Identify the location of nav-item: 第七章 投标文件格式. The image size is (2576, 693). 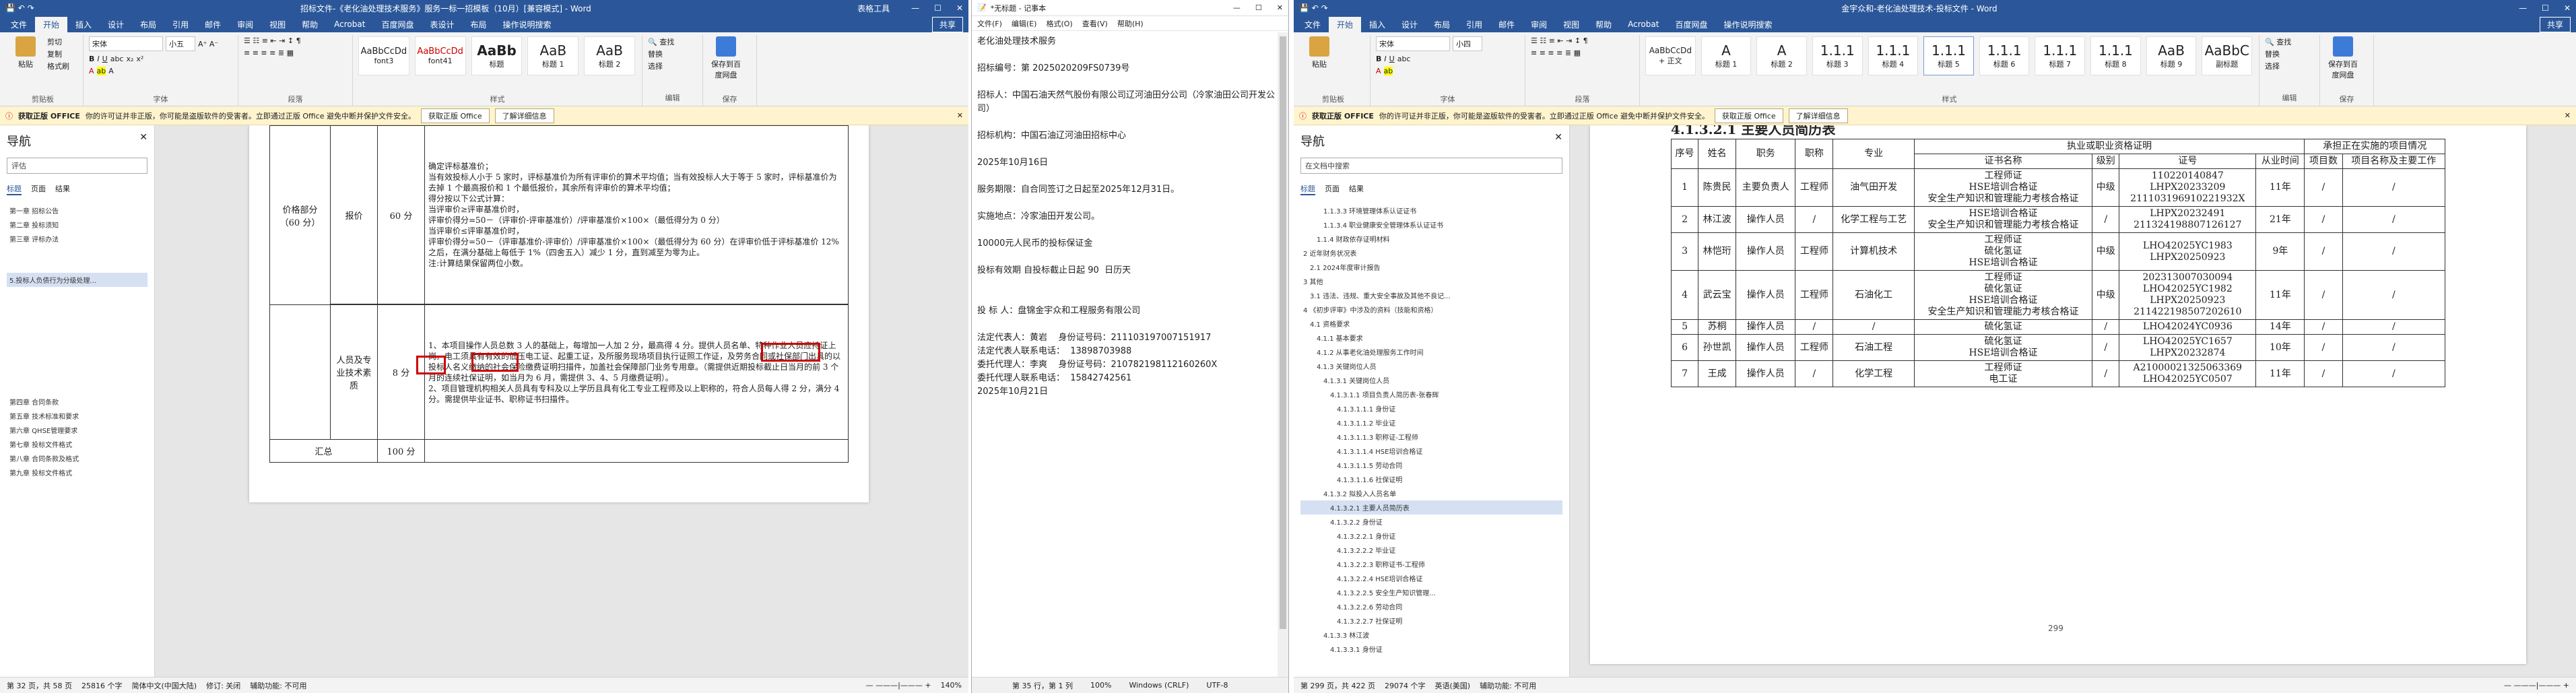
(77, 444).